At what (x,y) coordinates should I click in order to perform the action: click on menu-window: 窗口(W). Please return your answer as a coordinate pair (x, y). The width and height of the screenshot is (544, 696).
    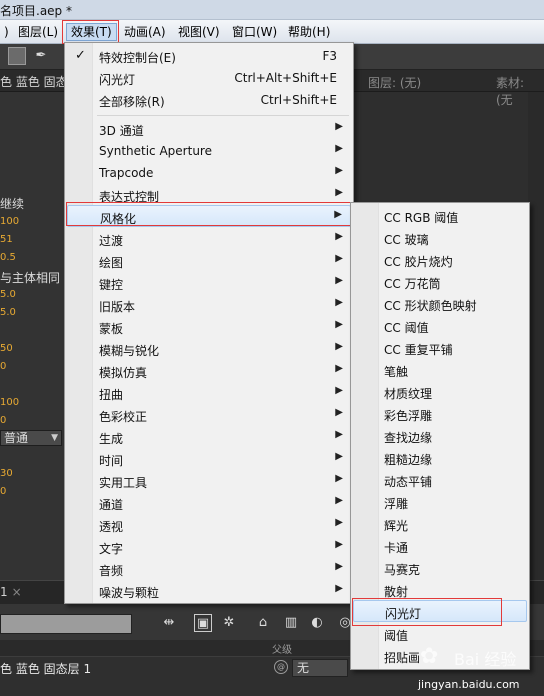
    Looking at the image, I should click on (254, 32).